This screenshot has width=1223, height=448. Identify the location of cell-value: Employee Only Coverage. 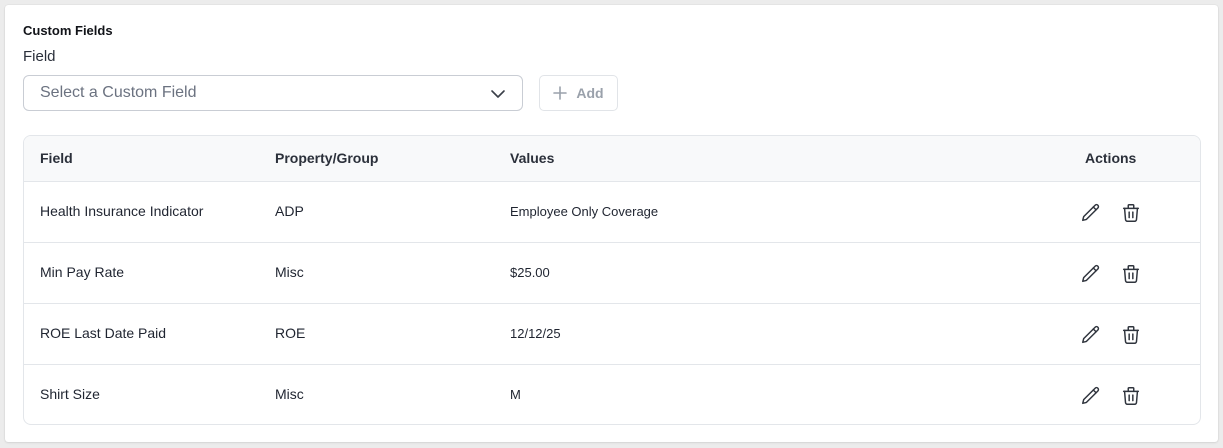
(584, 211).